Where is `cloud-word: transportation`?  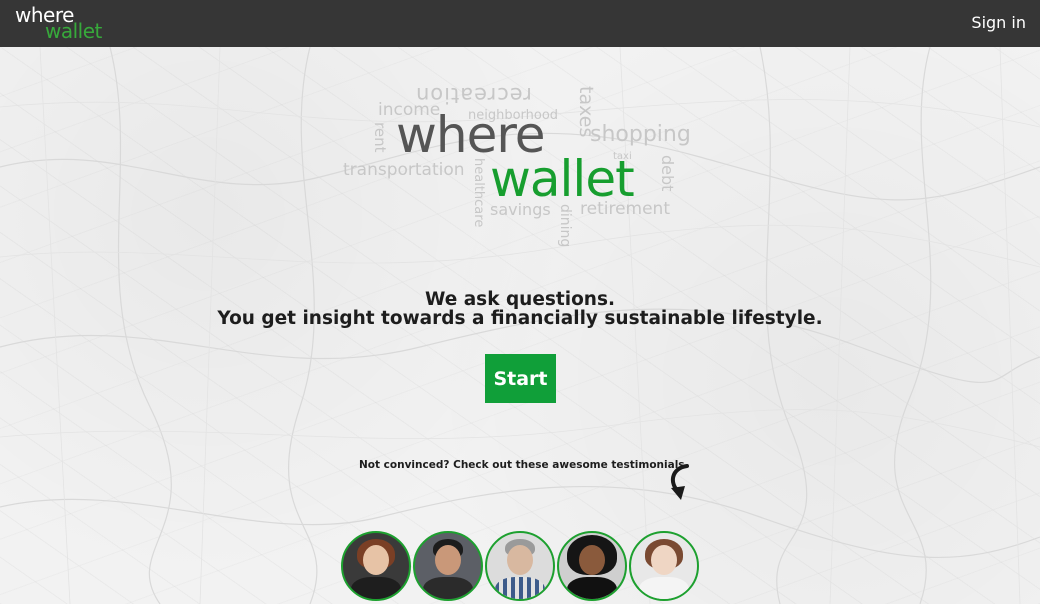 cloud-word: transportation is located at coordinates (404, 170).